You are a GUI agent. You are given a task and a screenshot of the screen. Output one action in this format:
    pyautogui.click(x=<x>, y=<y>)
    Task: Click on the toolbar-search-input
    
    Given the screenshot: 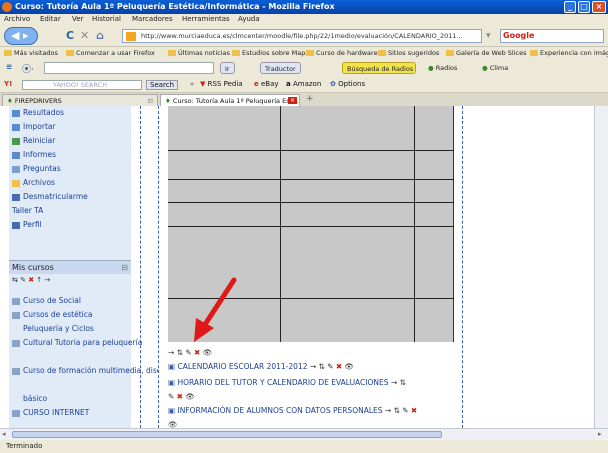 What is the action you would take?
    pyautogui.click(x=129, y=68)
    